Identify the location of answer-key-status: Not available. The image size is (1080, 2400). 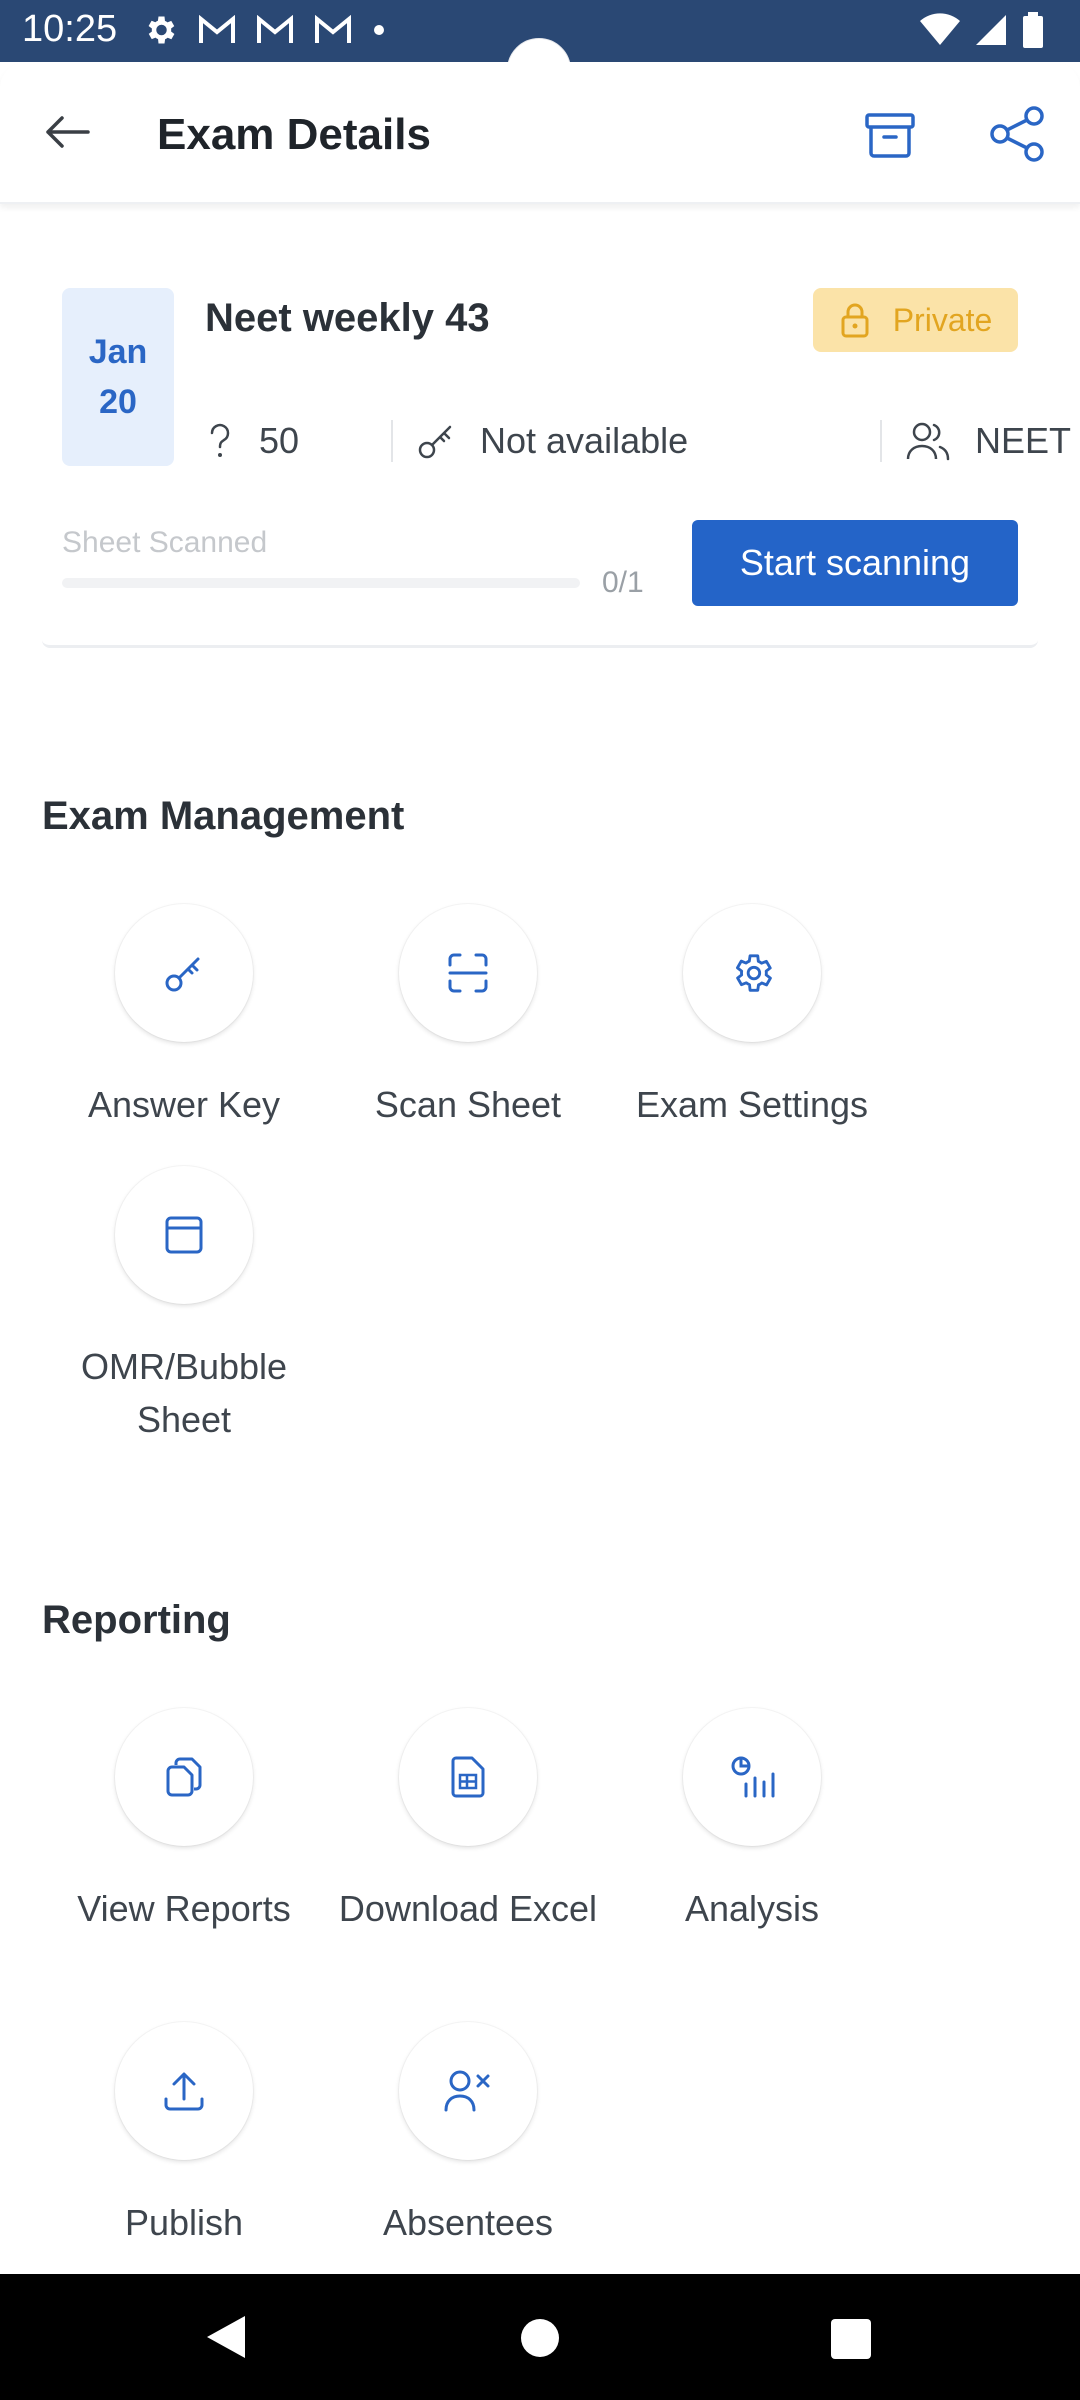
(552, 441).